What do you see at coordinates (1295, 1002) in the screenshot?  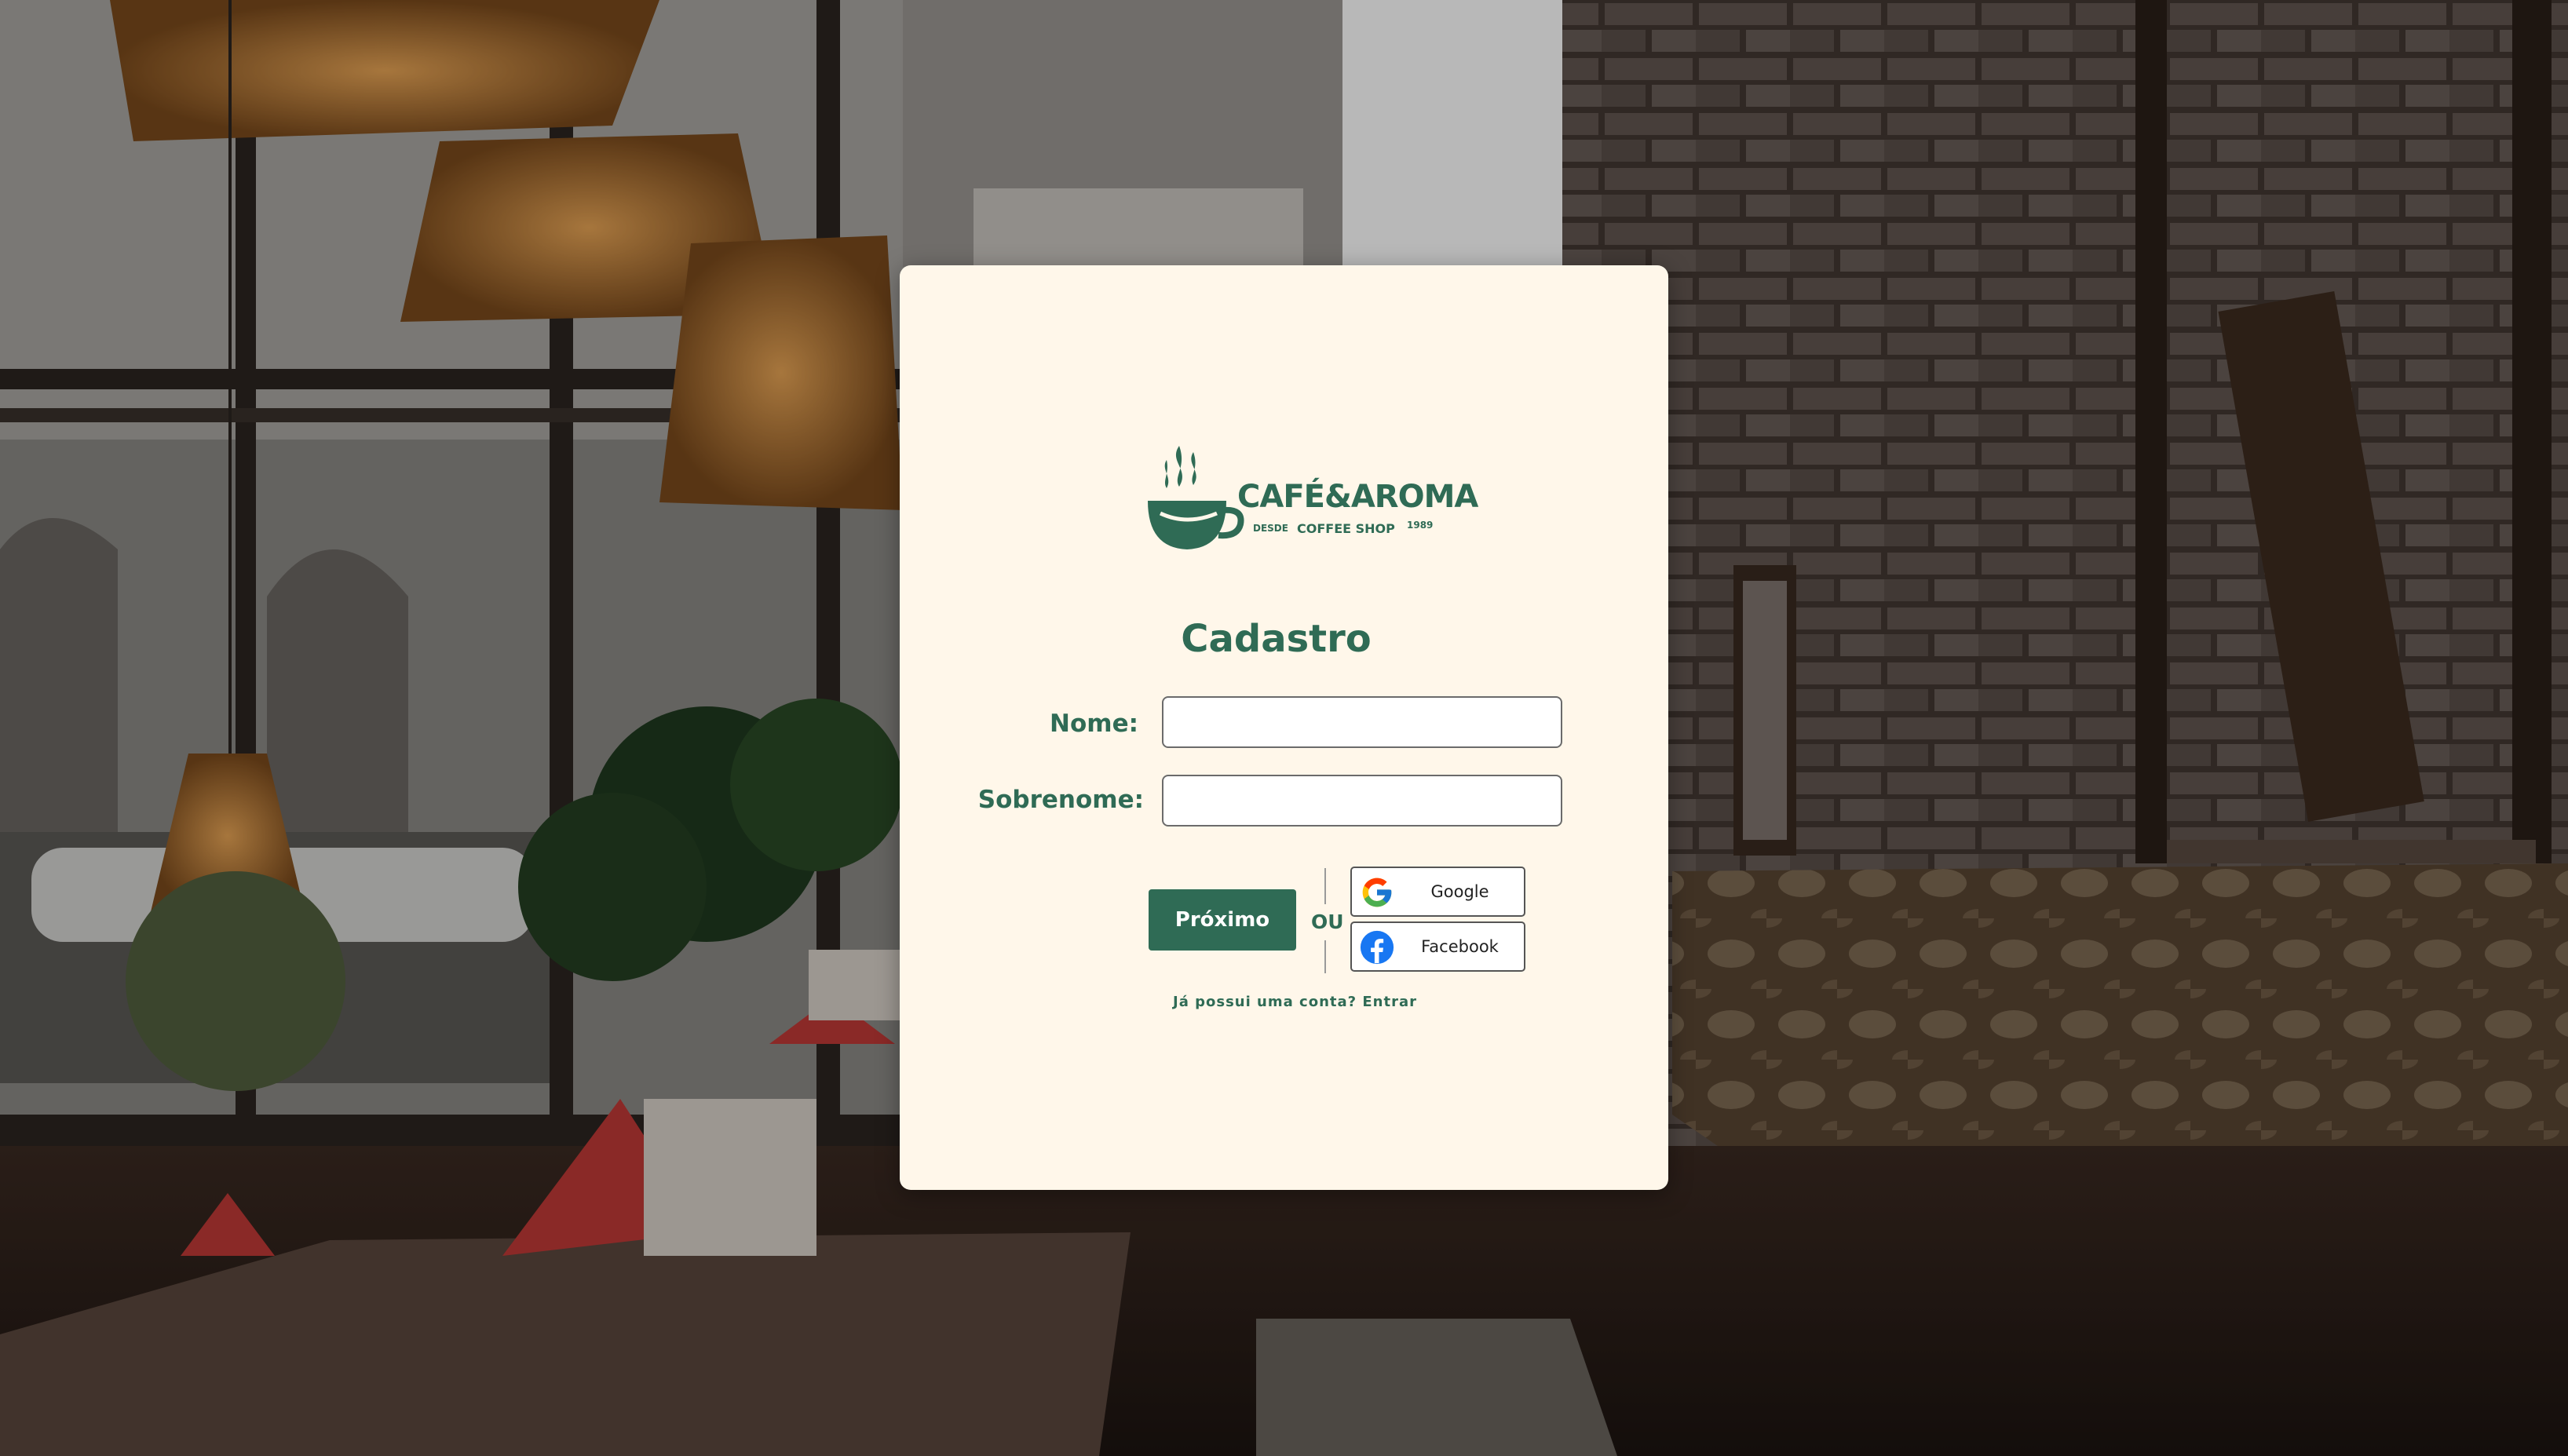 I see `login-link: Já possui uma conta? Entrar` at bounding box center [1295, 1002].